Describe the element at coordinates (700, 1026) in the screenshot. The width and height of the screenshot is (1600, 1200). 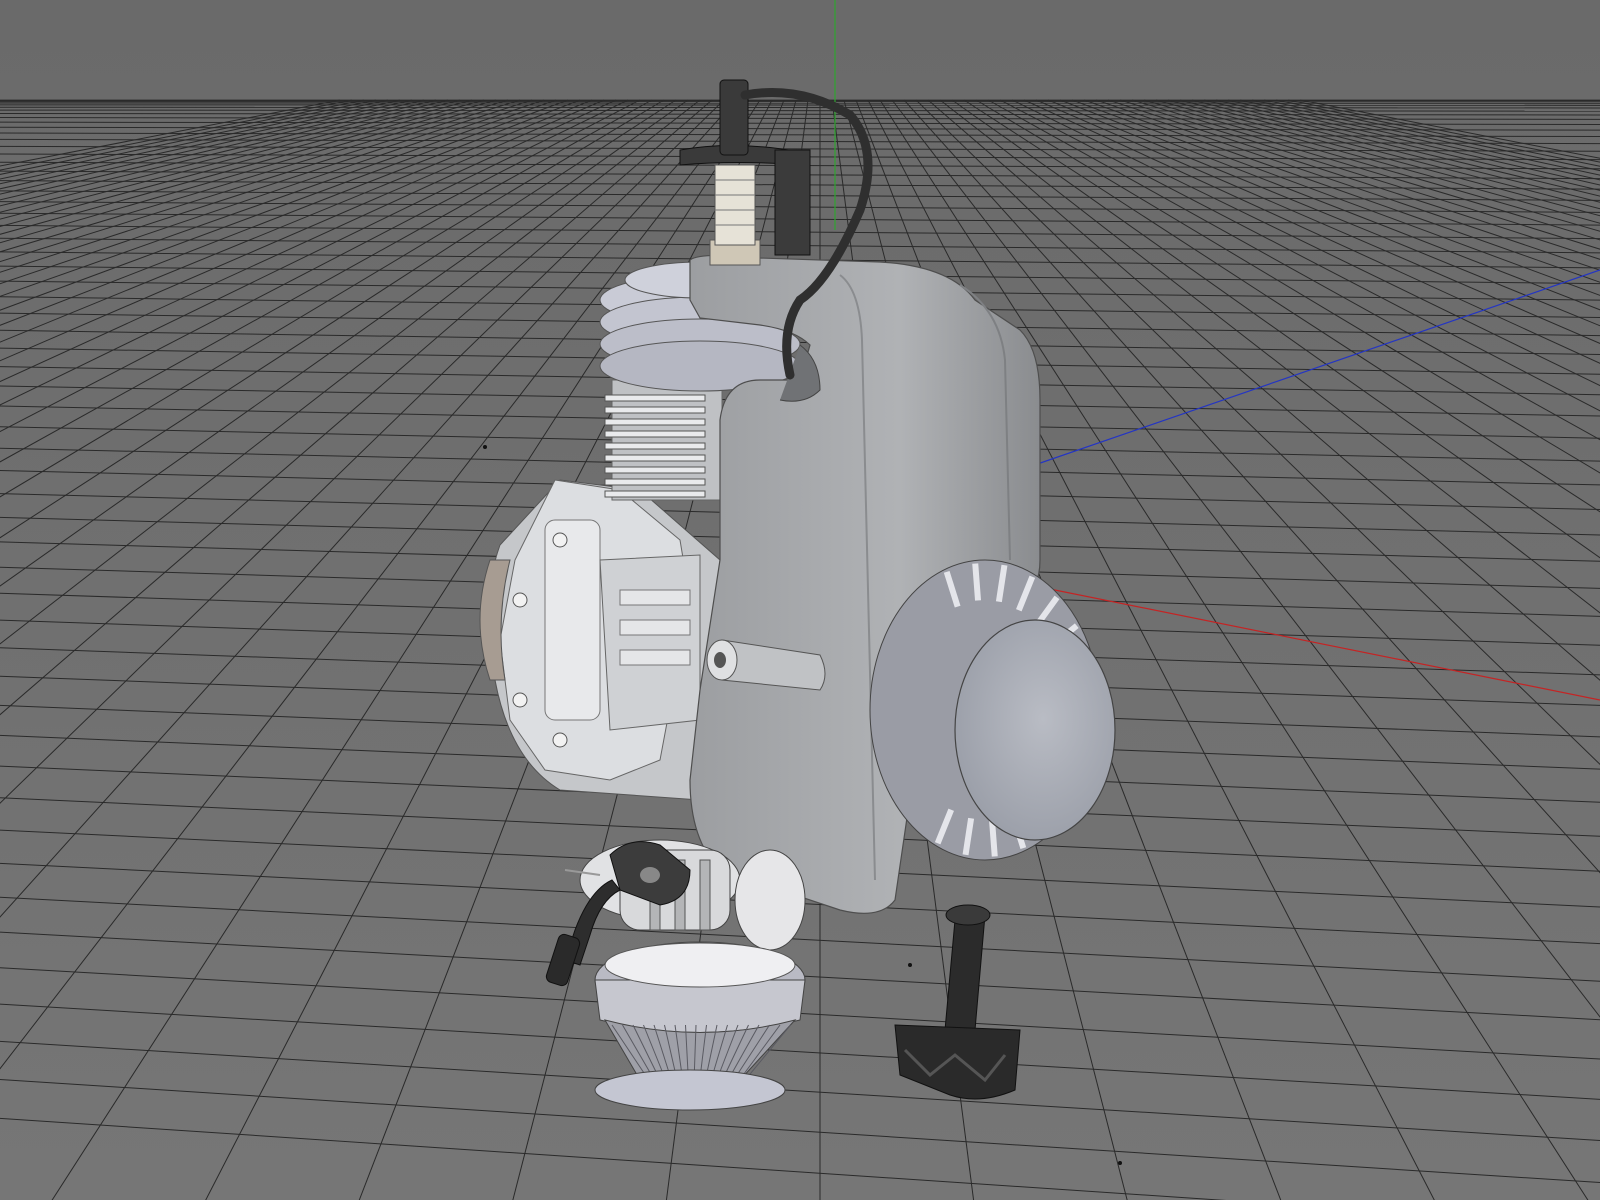
I see `air-filter` at that location.